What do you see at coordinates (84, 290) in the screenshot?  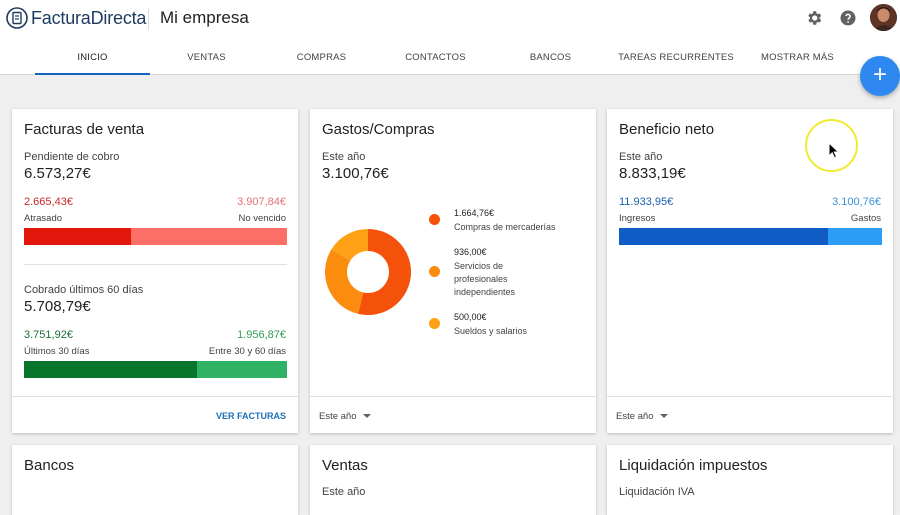 I see `collected-label: Cobrado últimos 60 días` at bounding box center [84, 290].